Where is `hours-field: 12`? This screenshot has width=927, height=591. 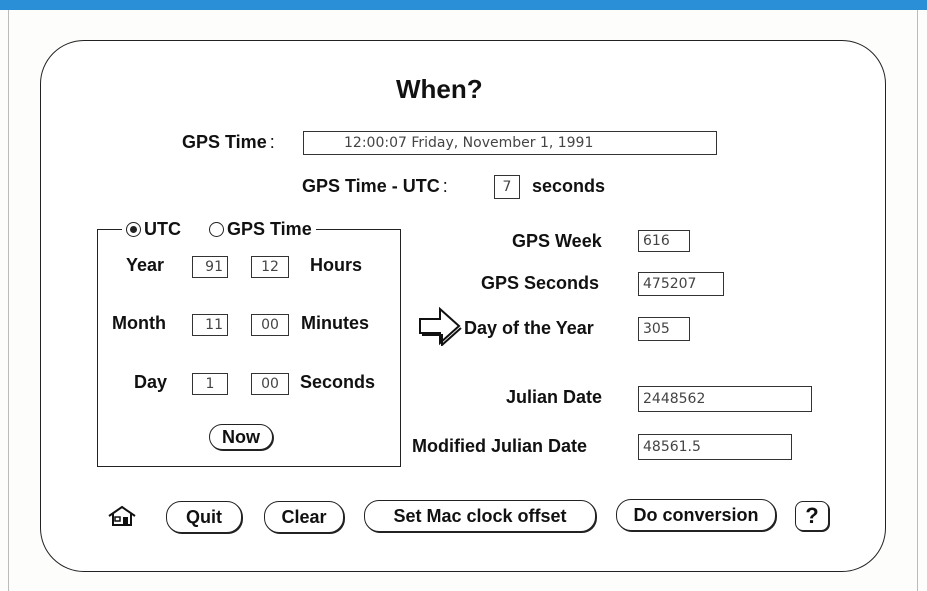
hours-field: 12 is located at coordinates (270, 267).